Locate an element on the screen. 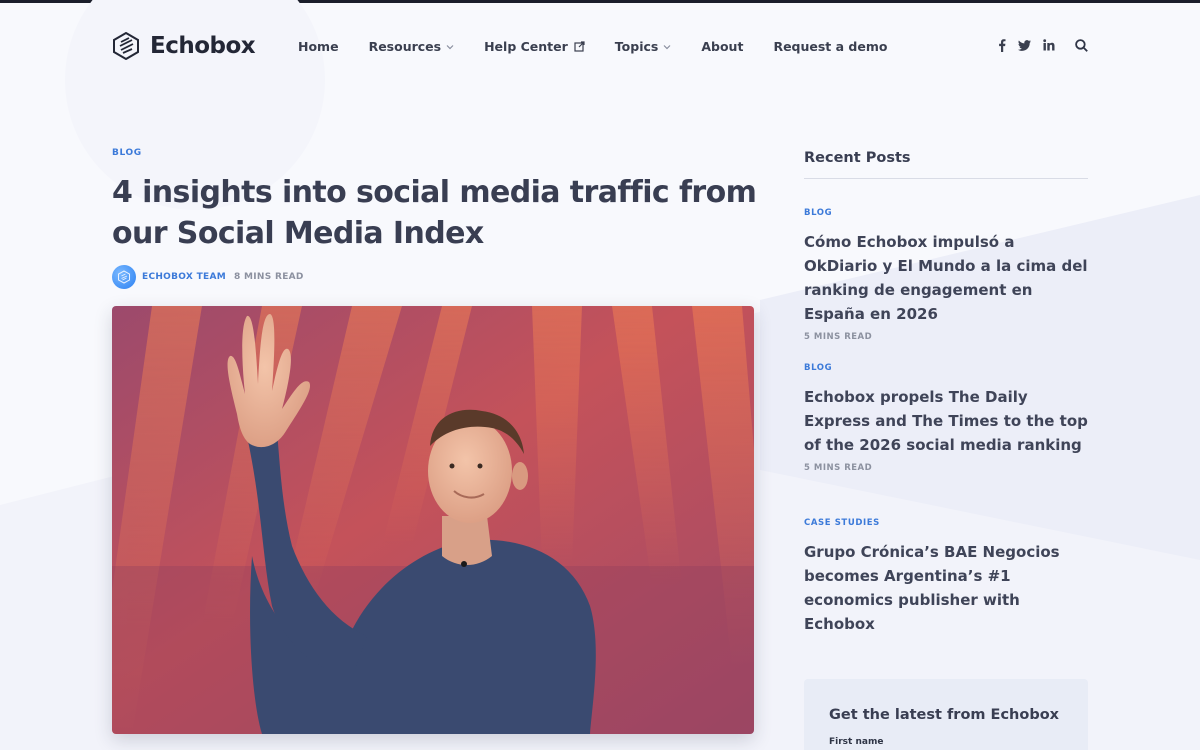 This screenshot has height=750, width=1200. nav-help-center: Help Center is located at coordinates (534, 46).